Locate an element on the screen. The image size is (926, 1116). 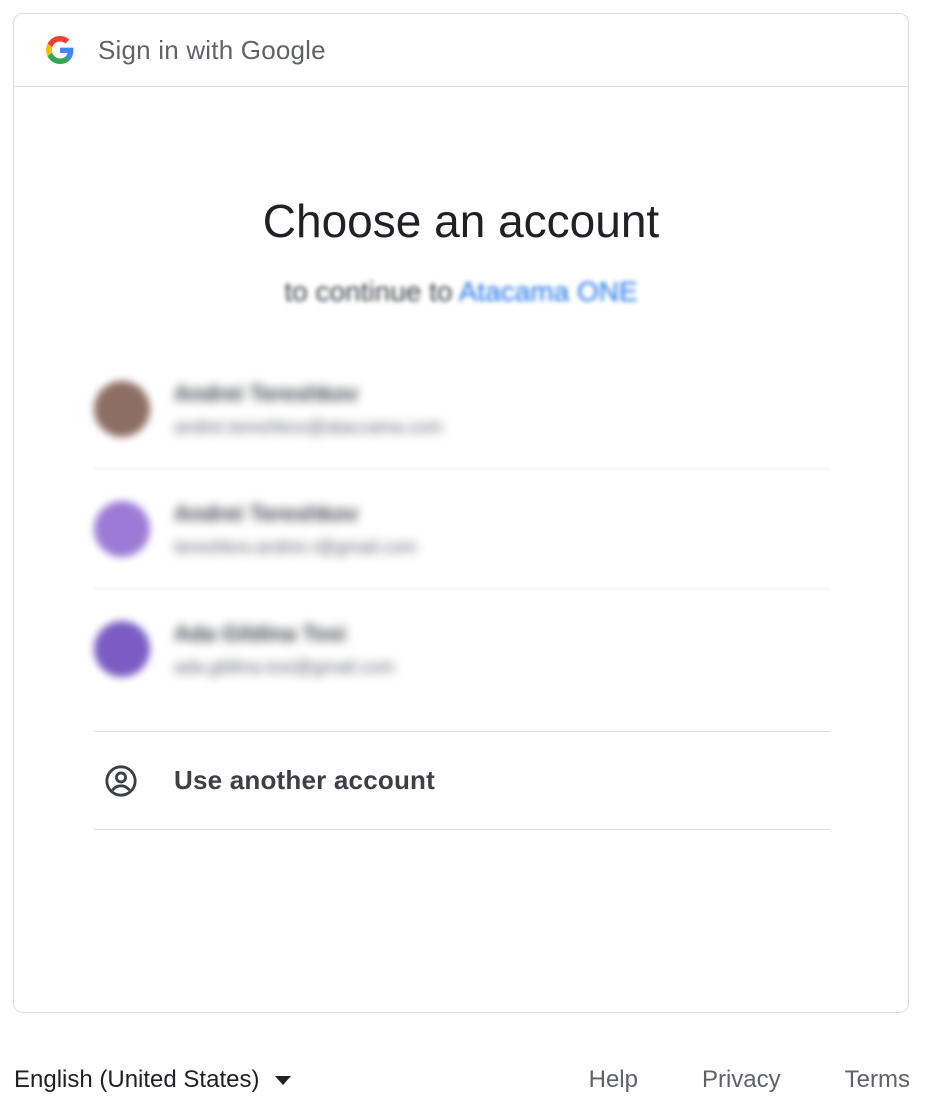
terms-link: Terms is located at coordinates (877, 1080).